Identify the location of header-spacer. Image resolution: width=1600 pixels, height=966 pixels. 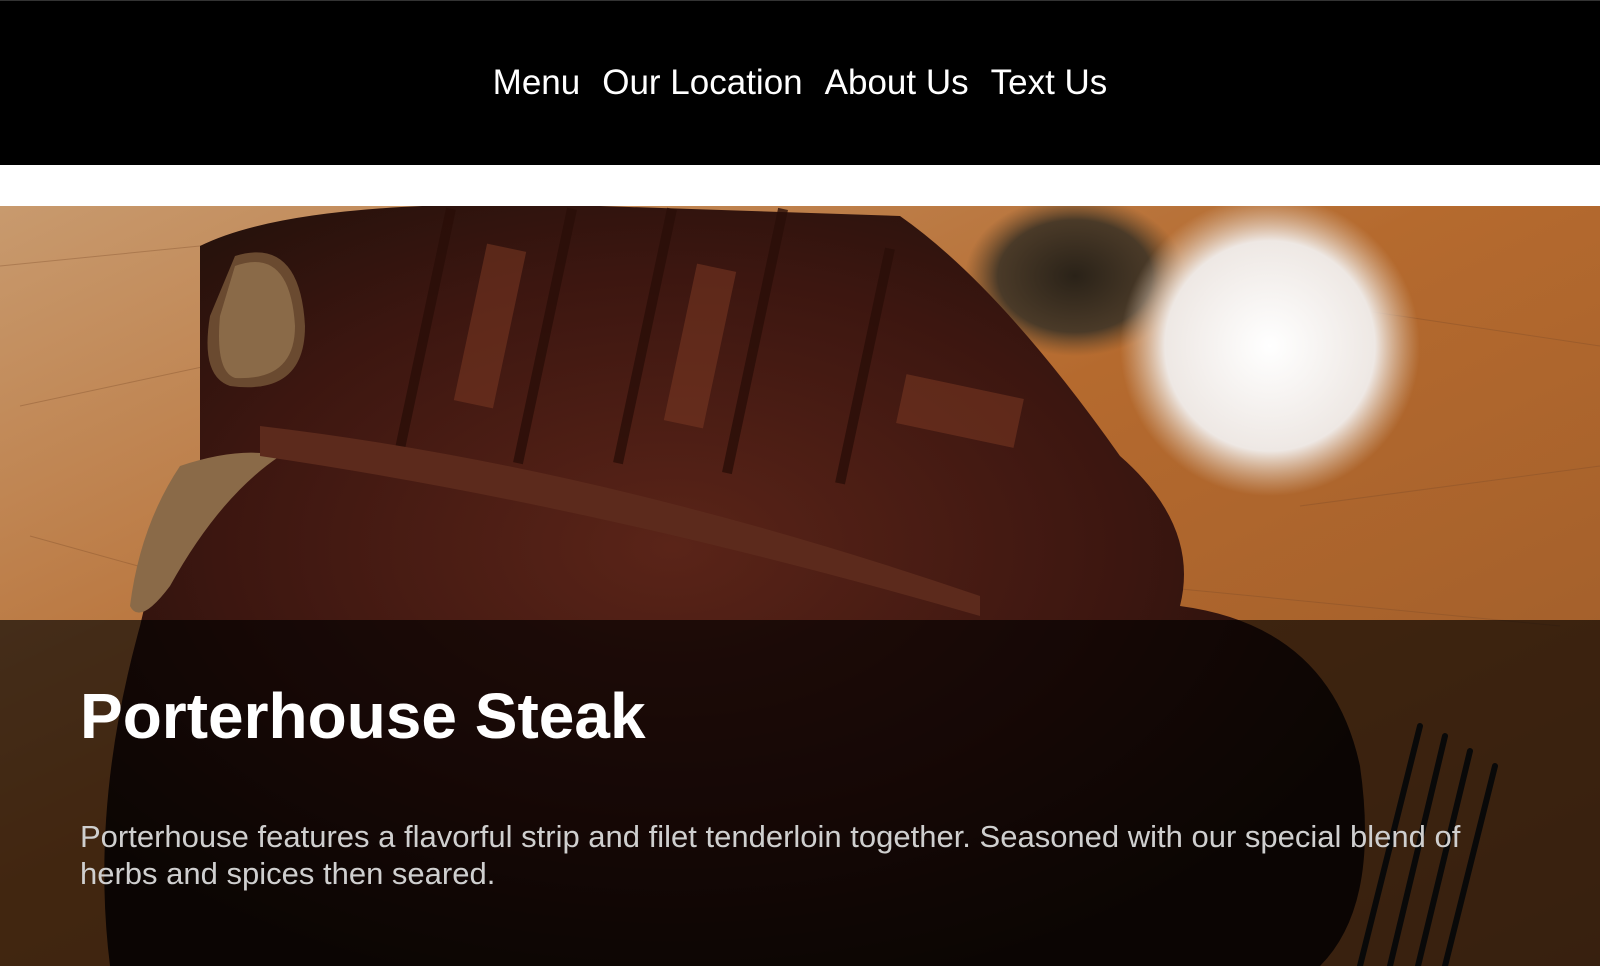
(800, 185).